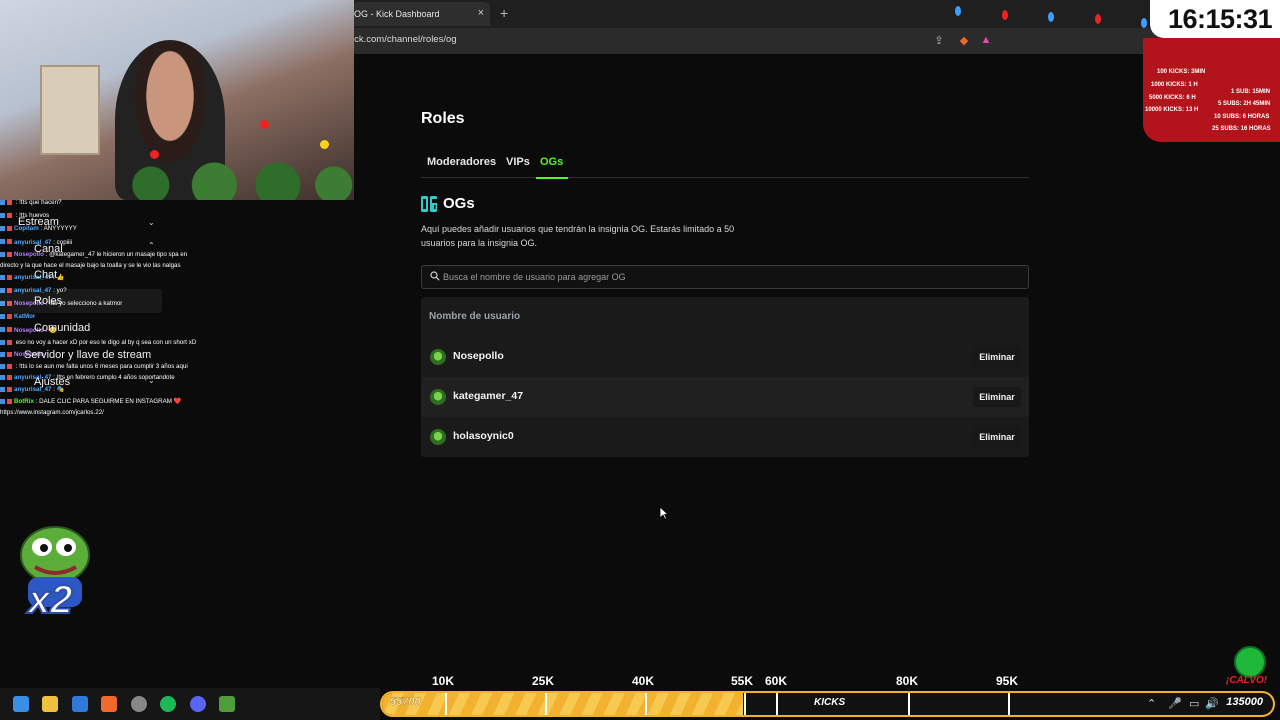  Describe the element at coordinates (551, 162) in the screenshot. I see `tab-ogs: OGs` at that location.